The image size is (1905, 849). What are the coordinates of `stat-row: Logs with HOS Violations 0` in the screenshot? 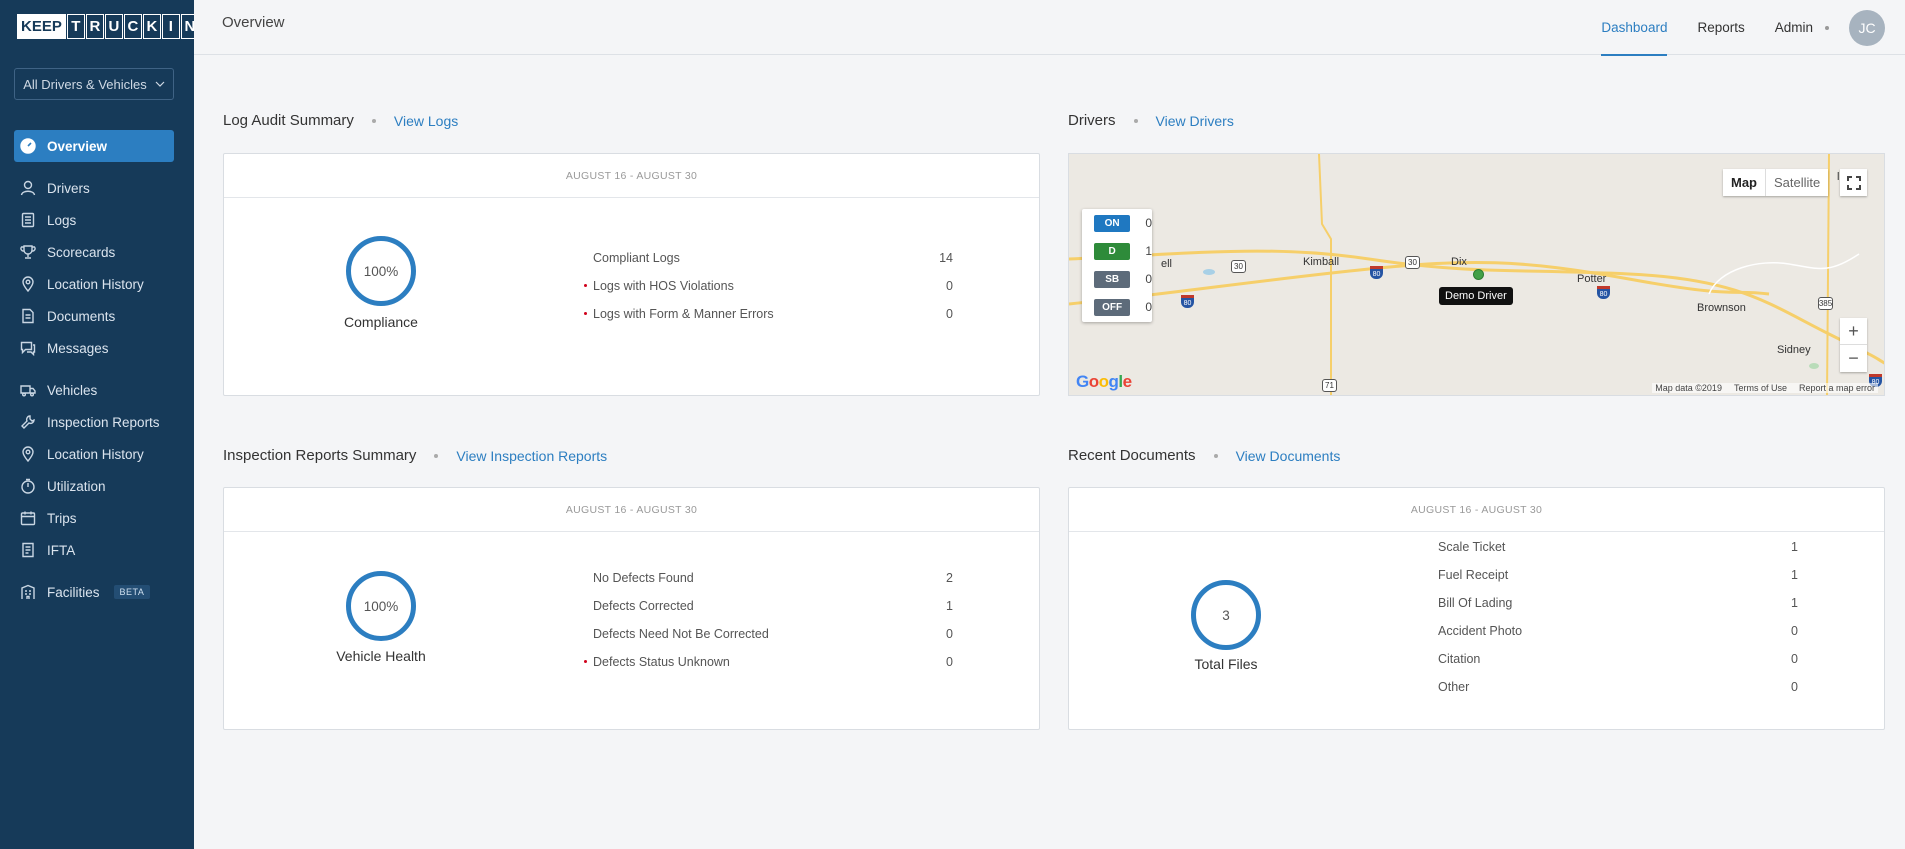 It's located at (768, 286).